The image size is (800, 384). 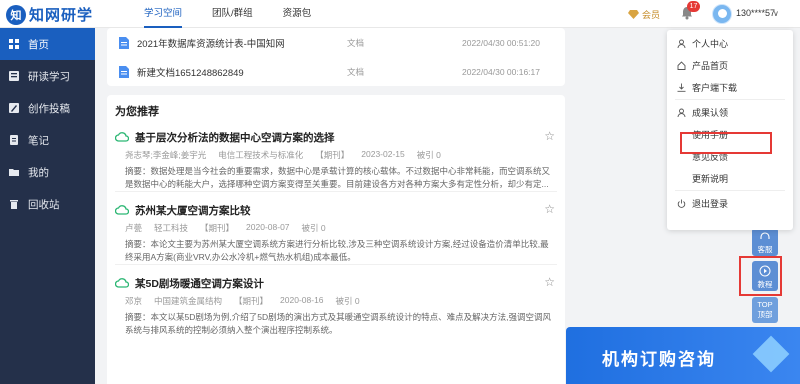 I want to click on user-check-icon, so click(x=681, y=112).